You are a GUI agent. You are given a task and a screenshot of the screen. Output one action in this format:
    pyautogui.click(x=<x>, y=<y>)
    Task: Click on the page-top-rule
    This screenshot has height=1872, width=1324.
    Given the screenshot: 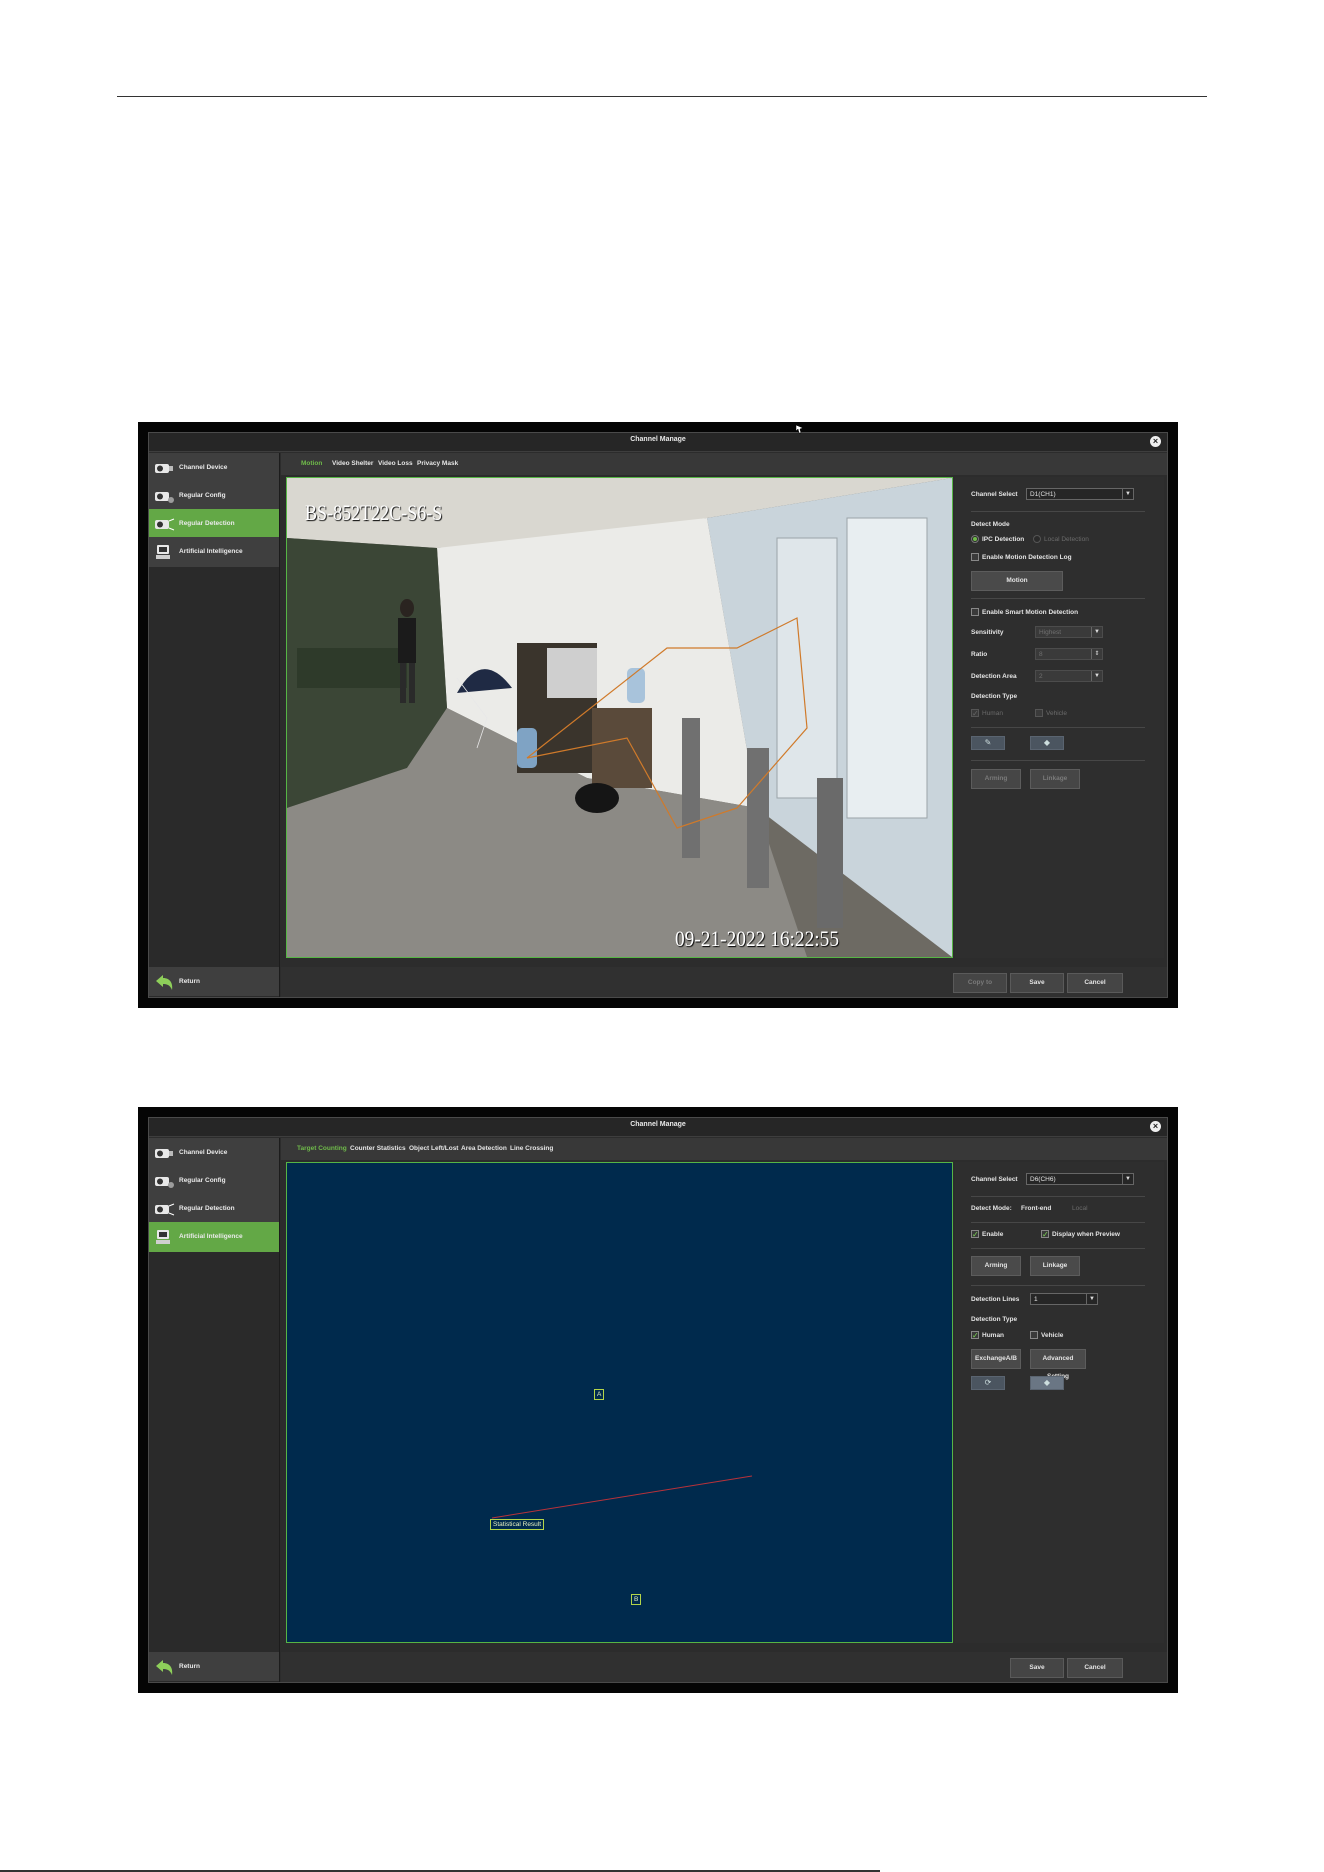 What is the action you would take?
    pyautogui.click(x=662, y=96)
    